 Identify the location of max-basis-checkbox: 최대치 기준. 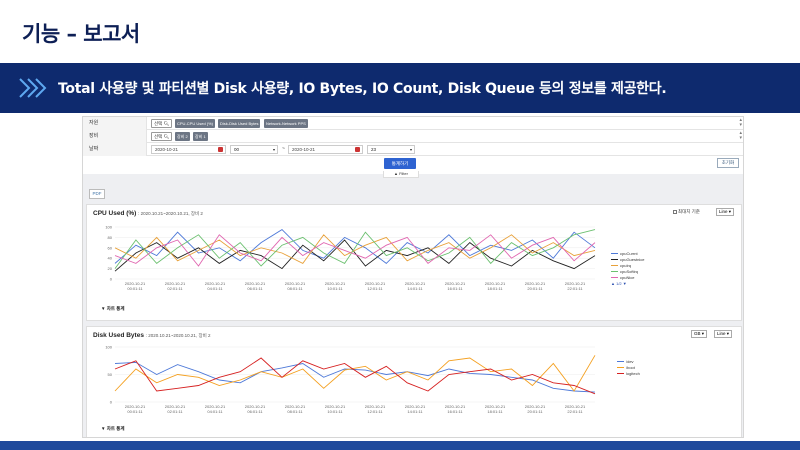
(686, 212).